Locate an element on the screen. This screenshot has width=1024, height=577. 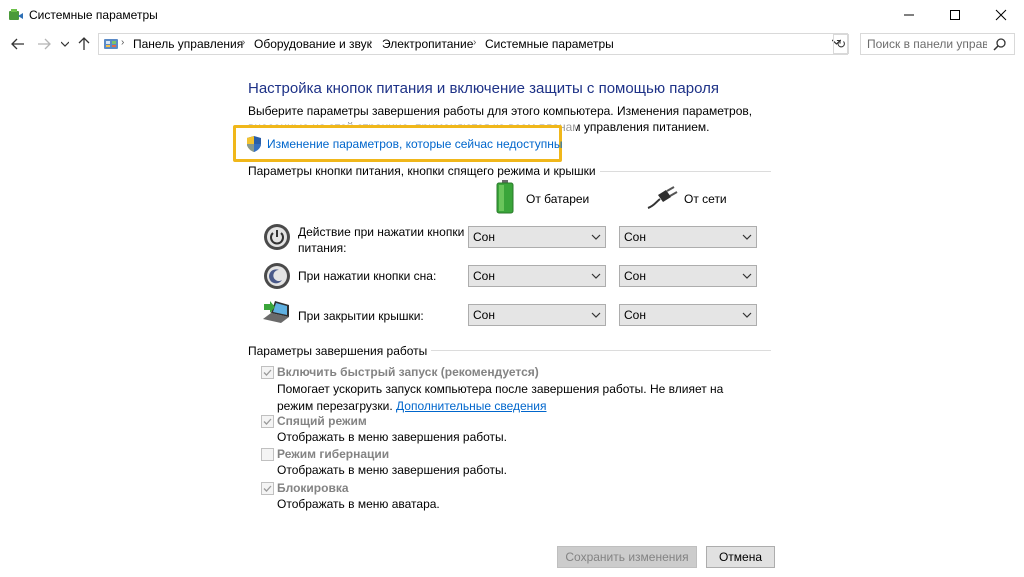
laptop-lid-icon is located at coordinates (275, 313).